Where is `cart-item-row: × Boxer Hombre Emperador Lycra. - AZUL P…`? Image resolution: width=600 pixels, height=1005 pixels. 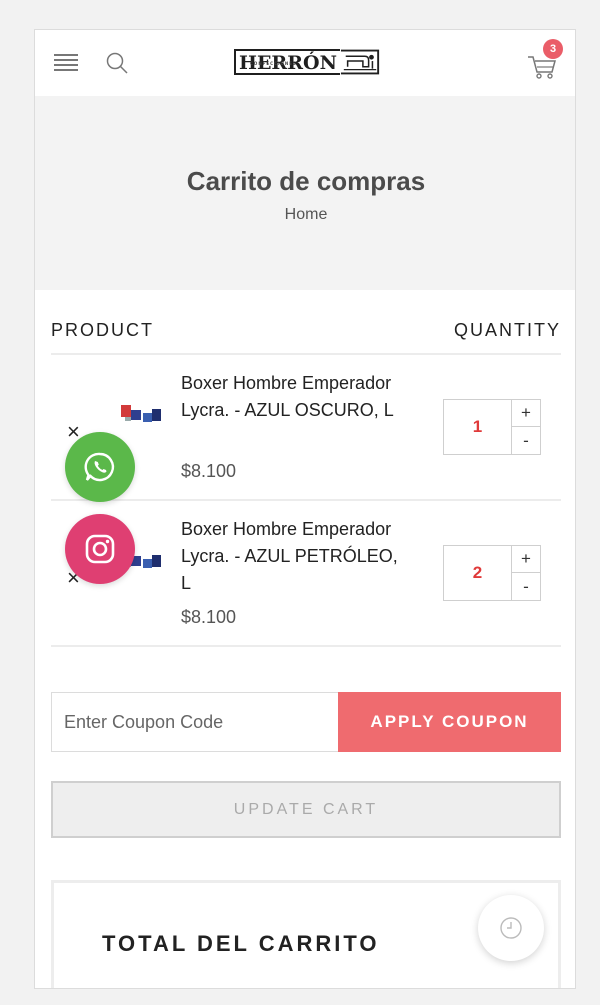
cart-item-row: × Boxer Hombre Emperador Lycra. - AZUL P… is located at coordinates (306, 574).